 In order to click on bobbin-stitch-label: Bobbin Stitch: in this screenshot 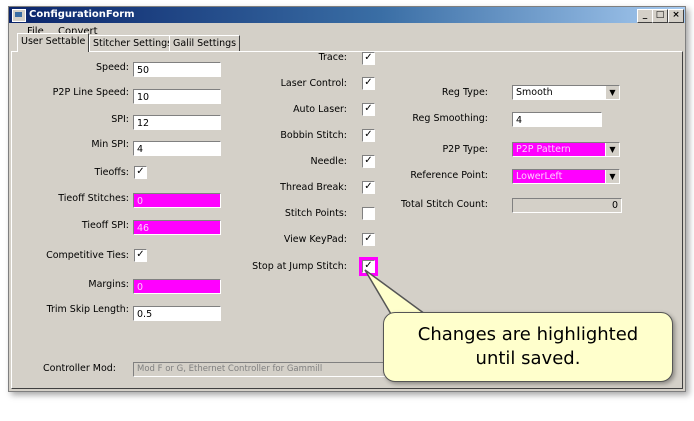, I will do `click(313, 135)`.